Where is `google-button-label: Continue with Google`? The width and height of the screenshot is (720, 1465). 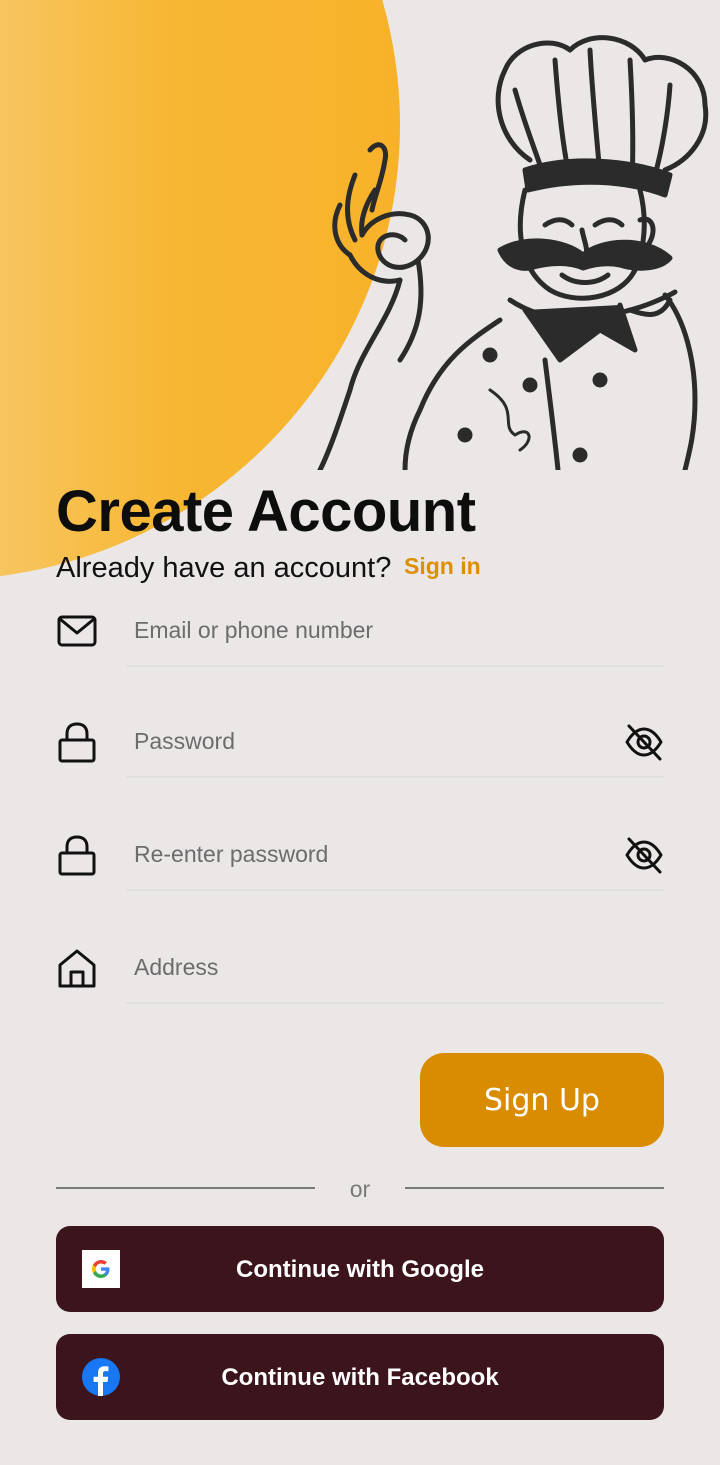 google-button-label: Continue with Google is located at coordinates (360, 1269).